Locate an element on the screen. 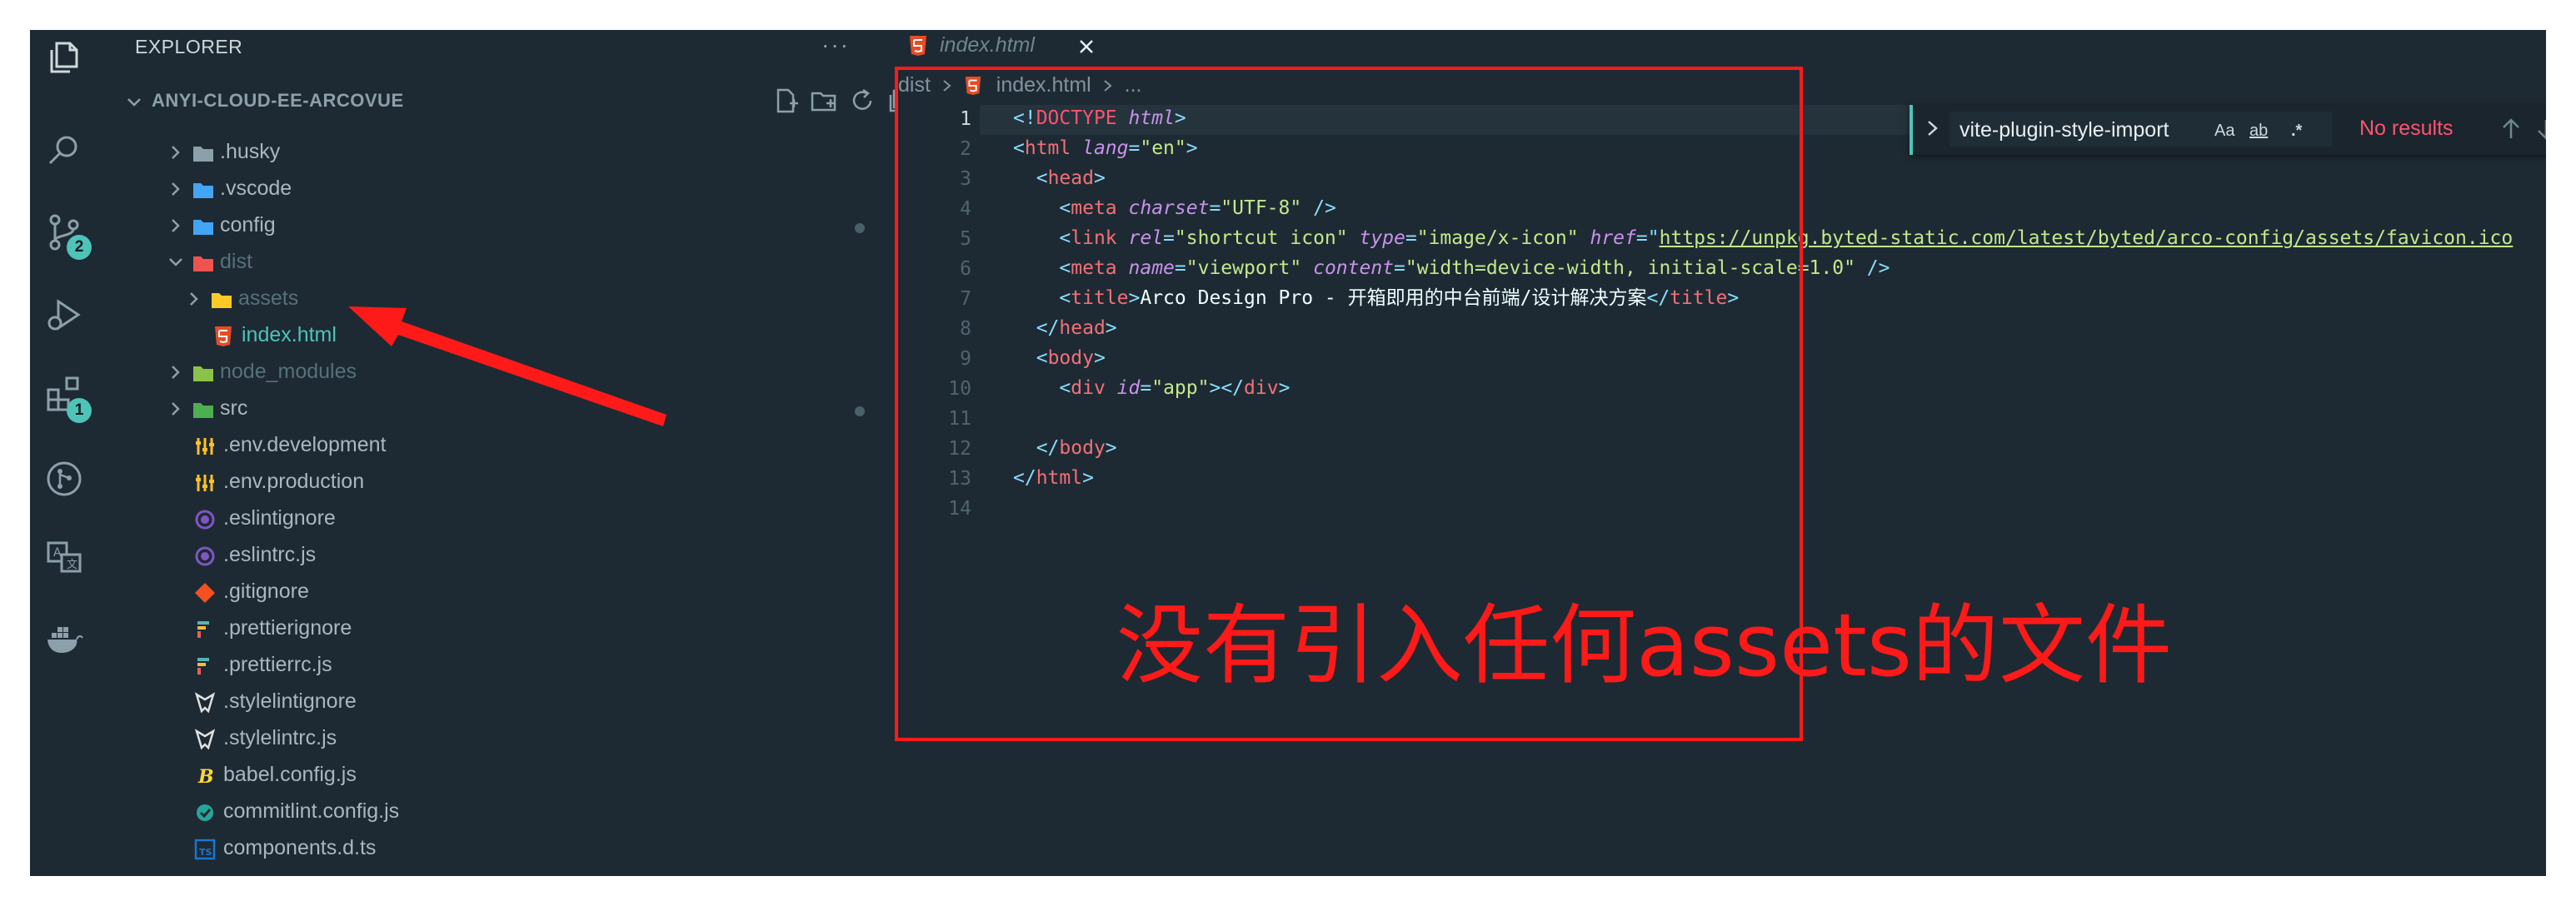  tree-item: .stylelintrc.js is located at coordinates (484, 739).